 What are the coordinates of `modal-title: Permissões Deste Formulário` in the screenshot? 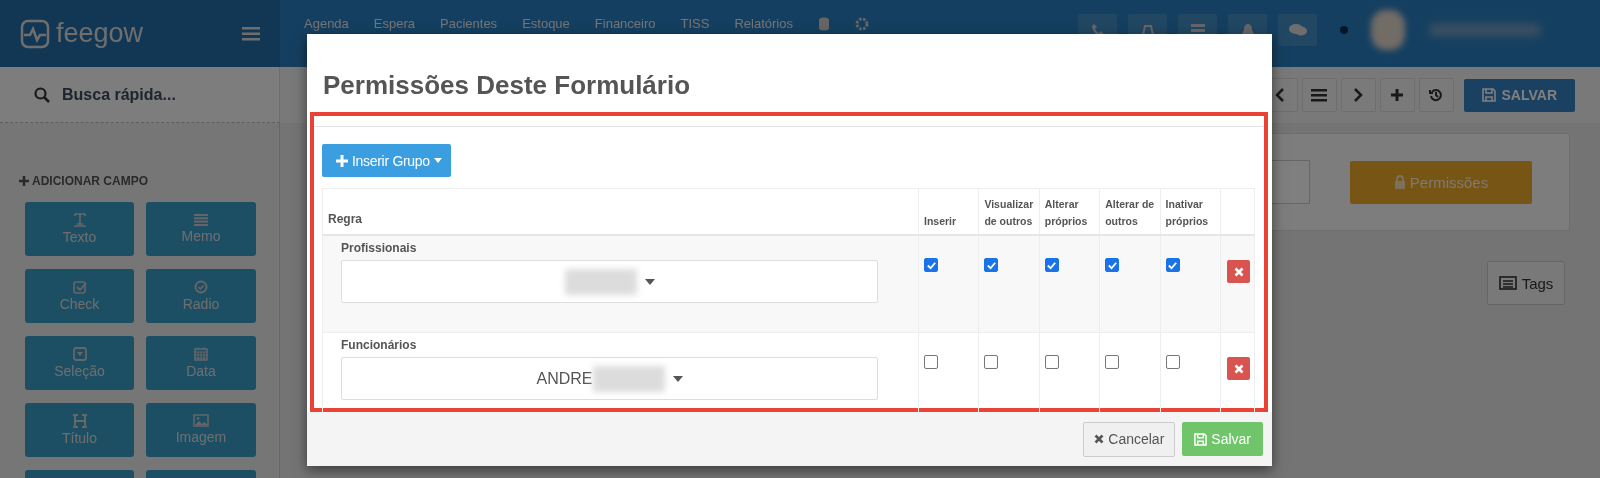 It's located at (507, 85).